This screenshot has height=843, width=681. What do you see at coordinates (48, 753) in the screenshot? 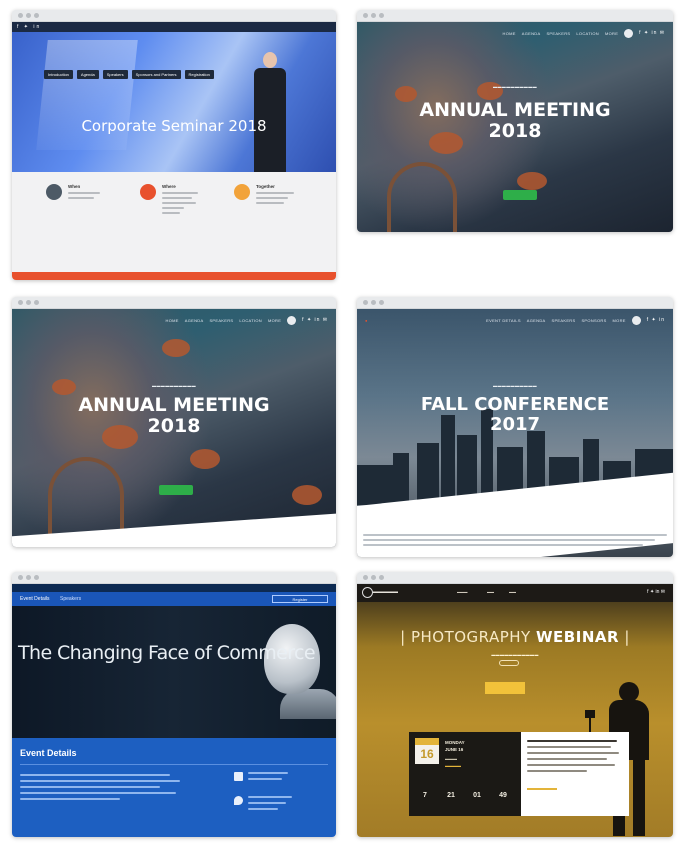
I see `section-heading: Event Details` at bounding box center [48, 753].